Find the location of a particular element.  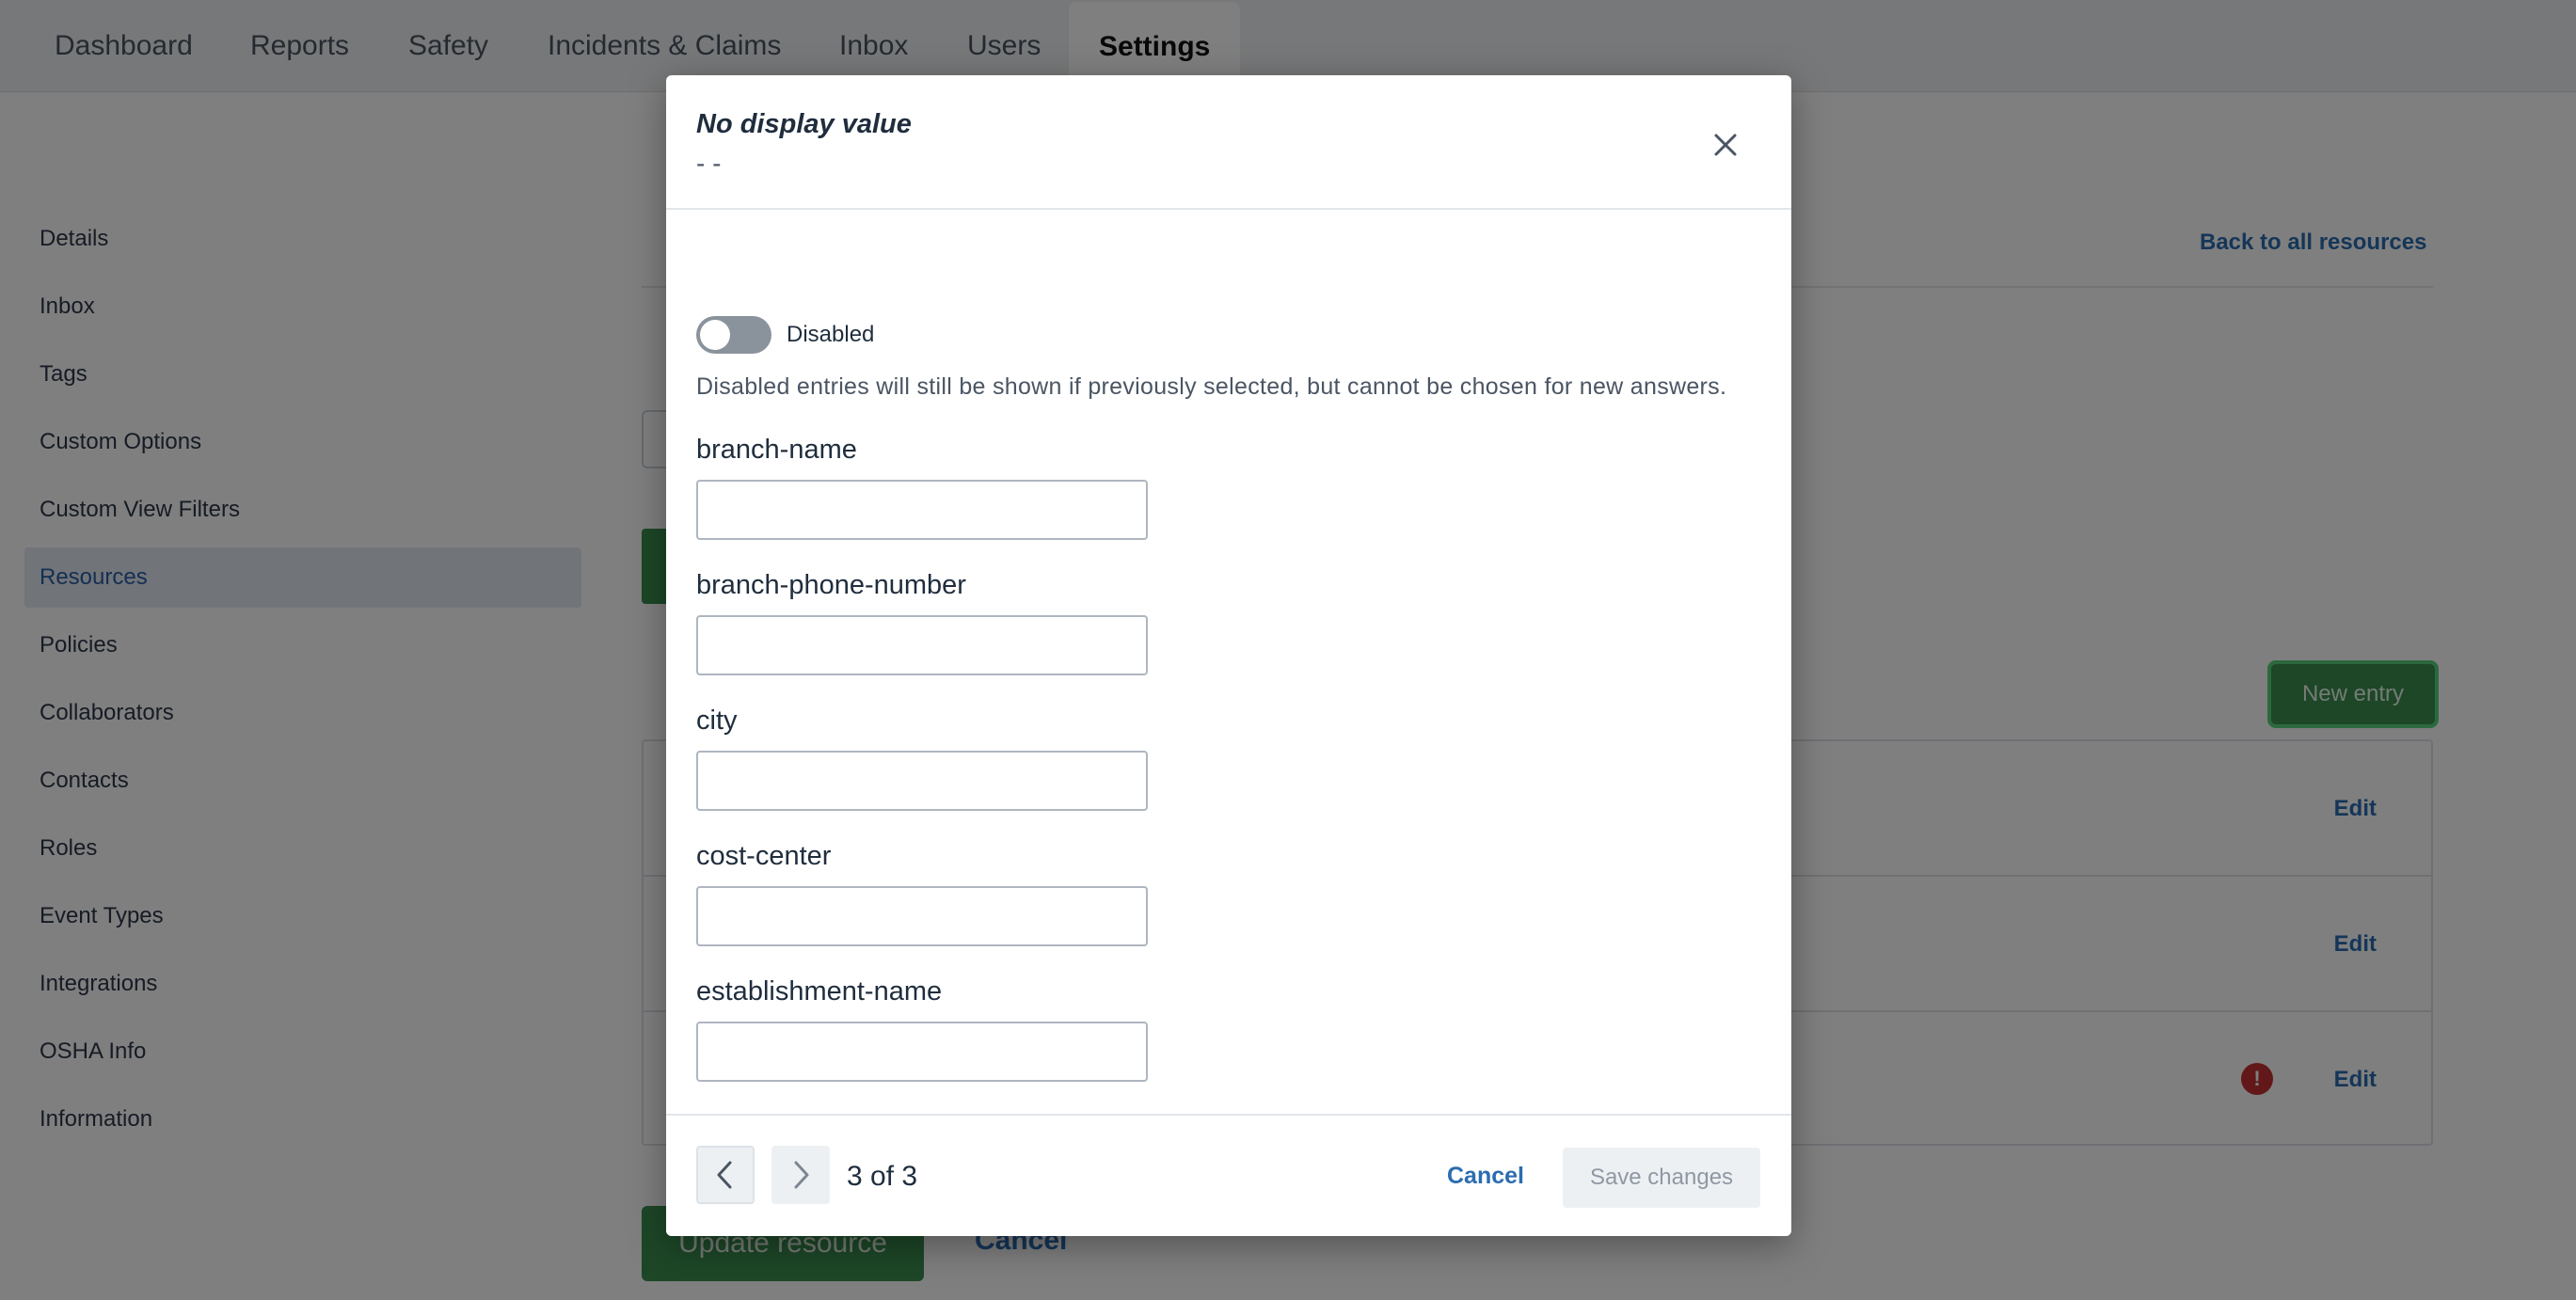

branch-phone-number-input is located at coordinates (922, 645).